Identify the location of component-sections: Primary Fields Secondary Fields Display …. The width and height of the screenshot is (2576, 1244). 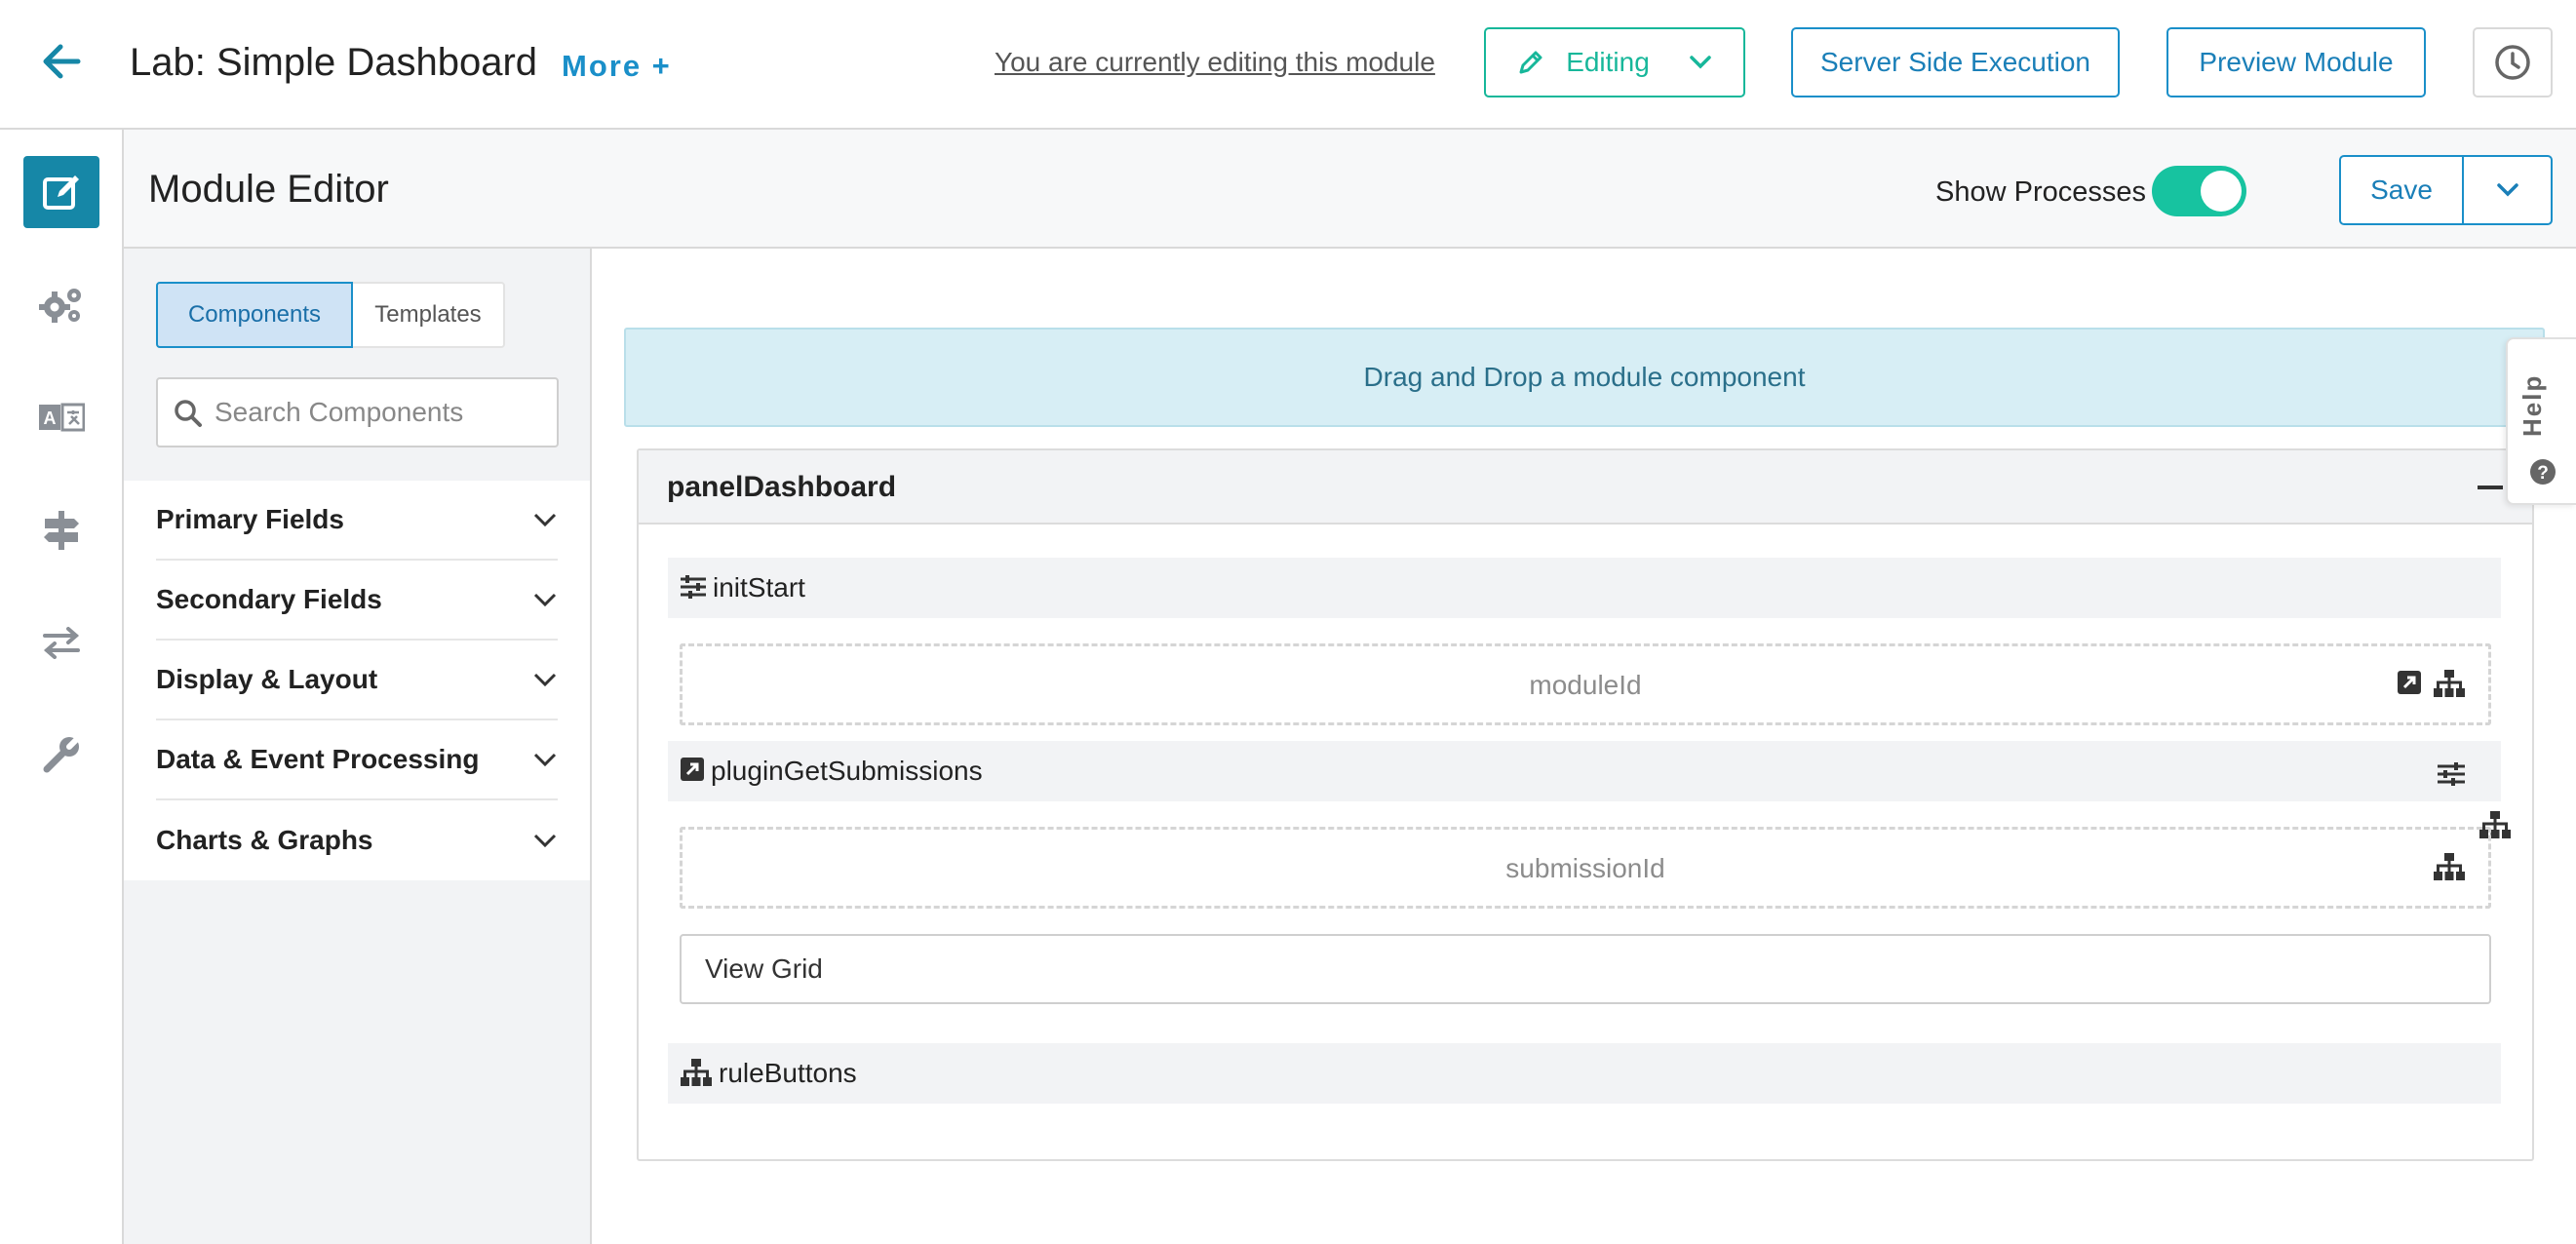
(357, 680).